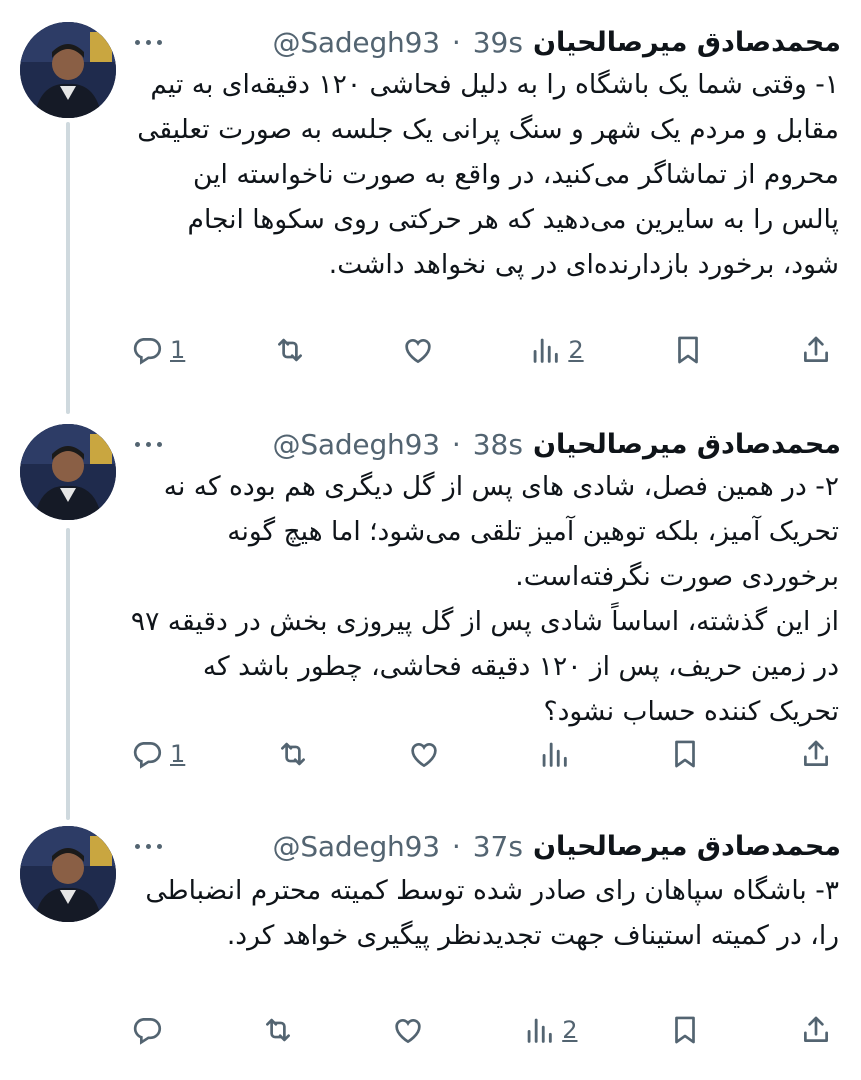 The width and height of the screenshot is (861, 1080). I want to click on timestamp: 38s, so click(498, 444).